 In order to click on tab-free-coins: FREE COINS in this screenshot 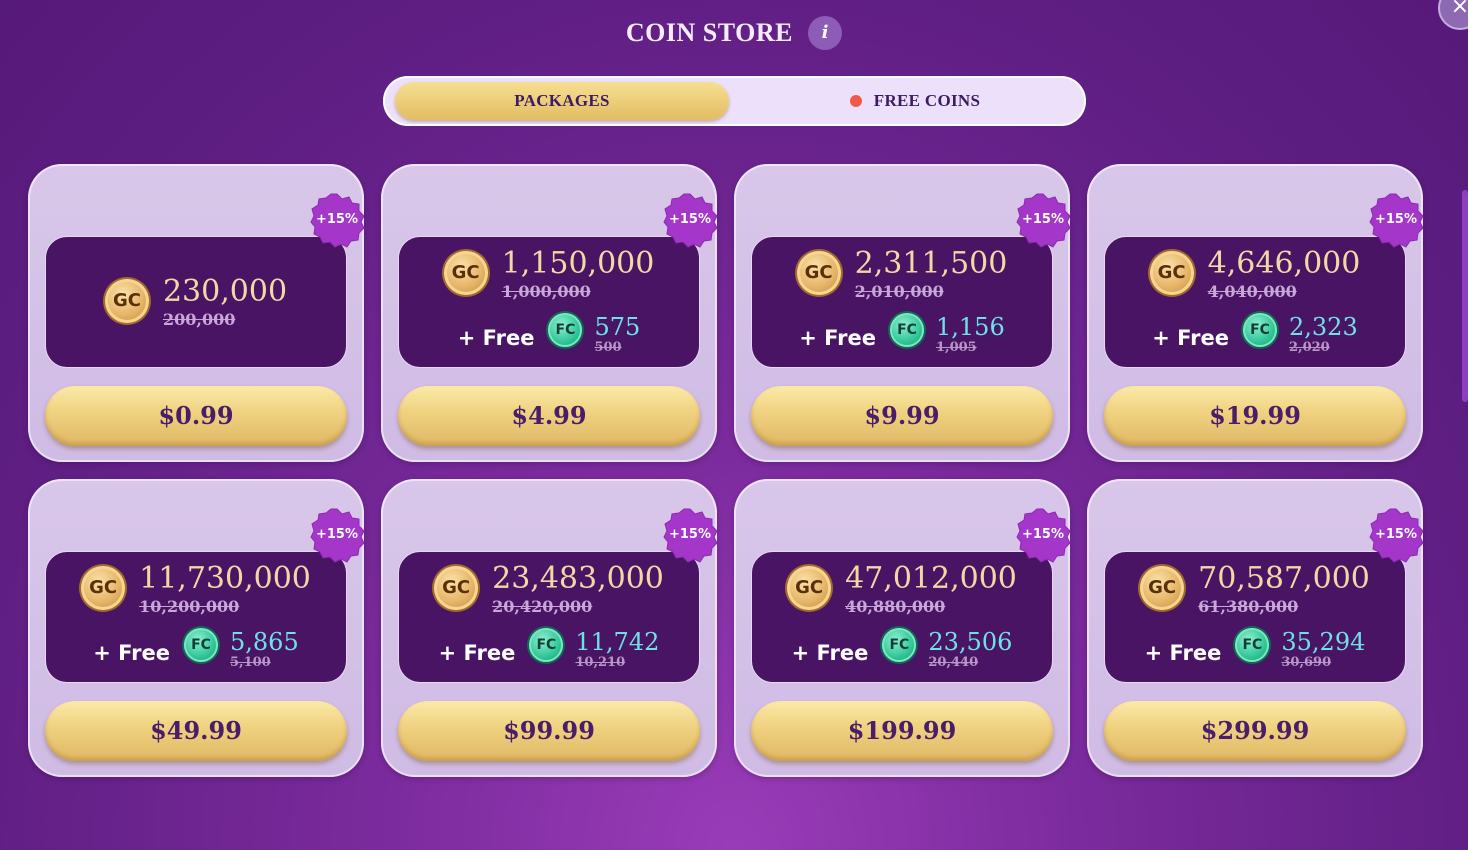, I will do `click(915, 101)`.